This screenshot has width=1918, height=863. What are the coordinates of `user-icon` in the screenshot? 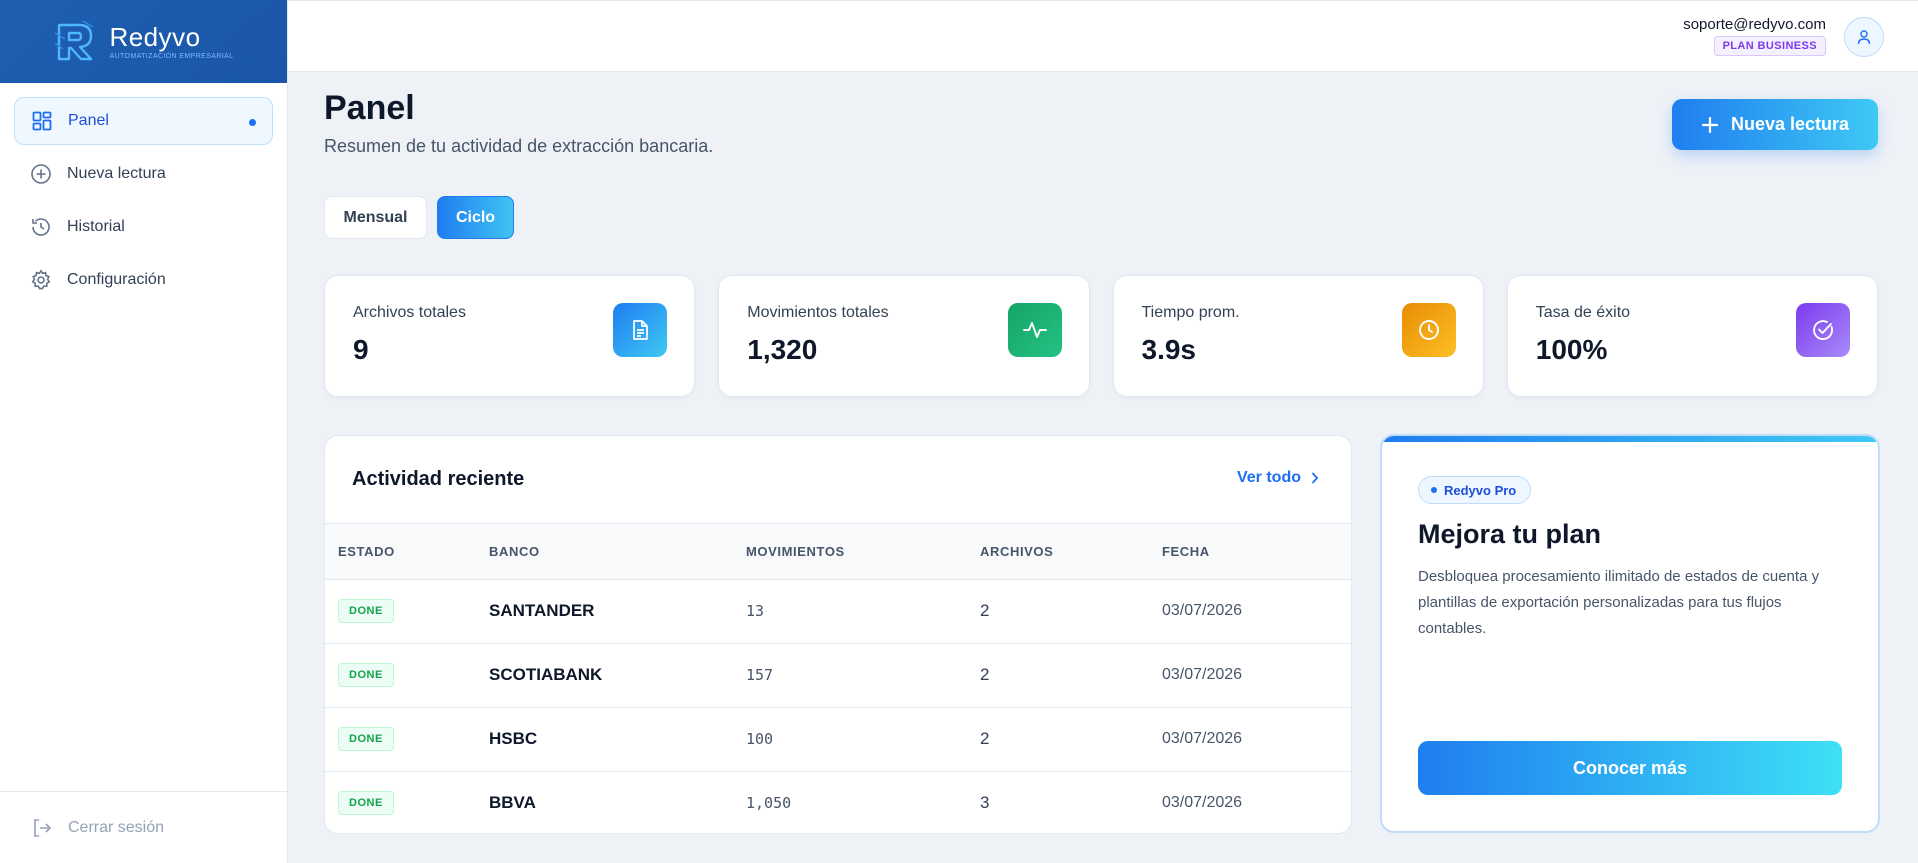 It's located at (1864, 37).